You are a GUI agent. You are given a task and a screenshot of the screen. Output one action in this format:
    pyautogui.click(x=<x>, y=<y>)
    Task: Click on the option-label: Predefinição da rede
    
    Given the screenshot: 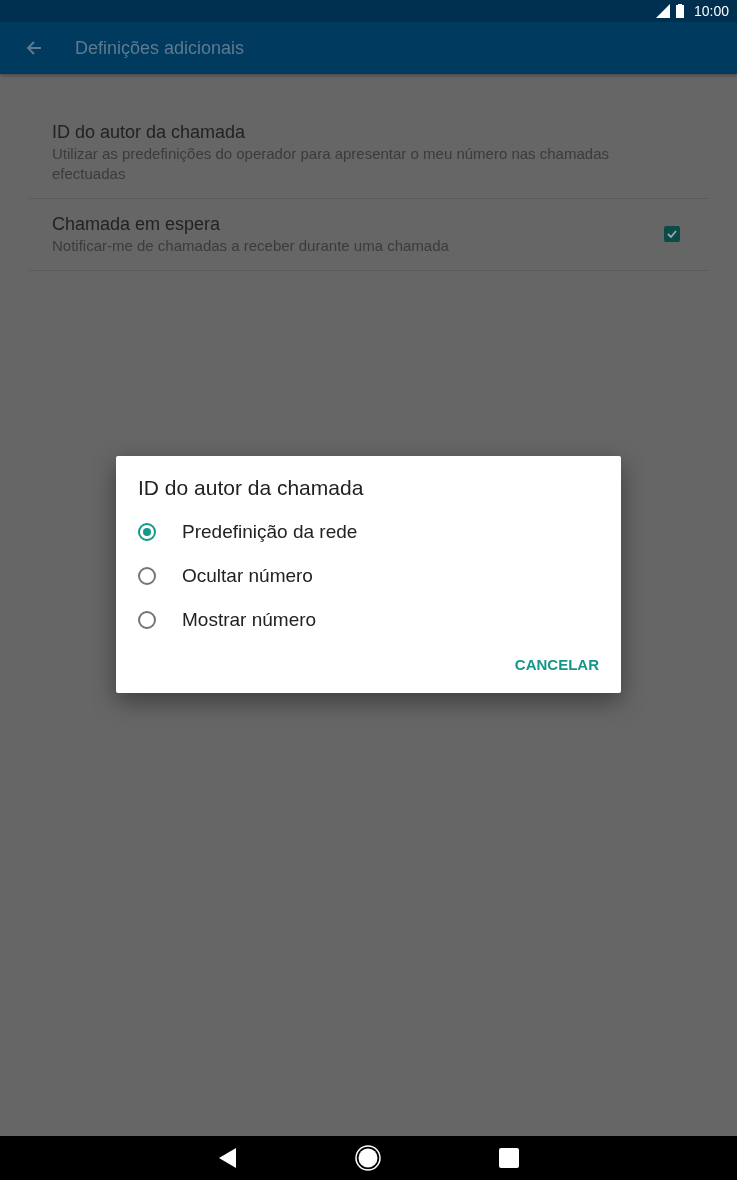 What is the action you would take?
    pyautogui.click(x=270, y=532)
    